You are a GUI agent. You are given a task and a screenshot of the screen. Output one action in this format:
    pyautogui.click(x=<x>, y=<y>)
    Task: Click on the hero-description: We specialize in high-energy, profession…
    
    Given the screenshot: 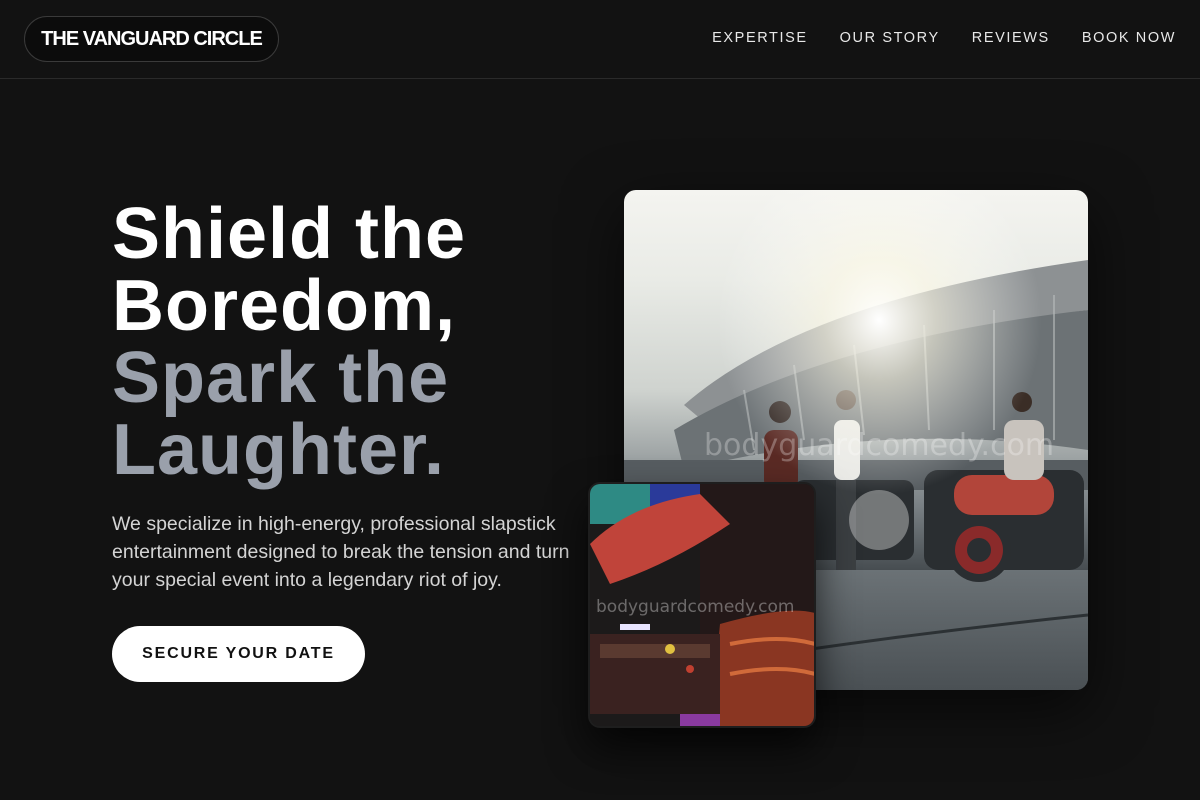 What is the action you would take?
    pyautogui.click(x=341, y=552)
    